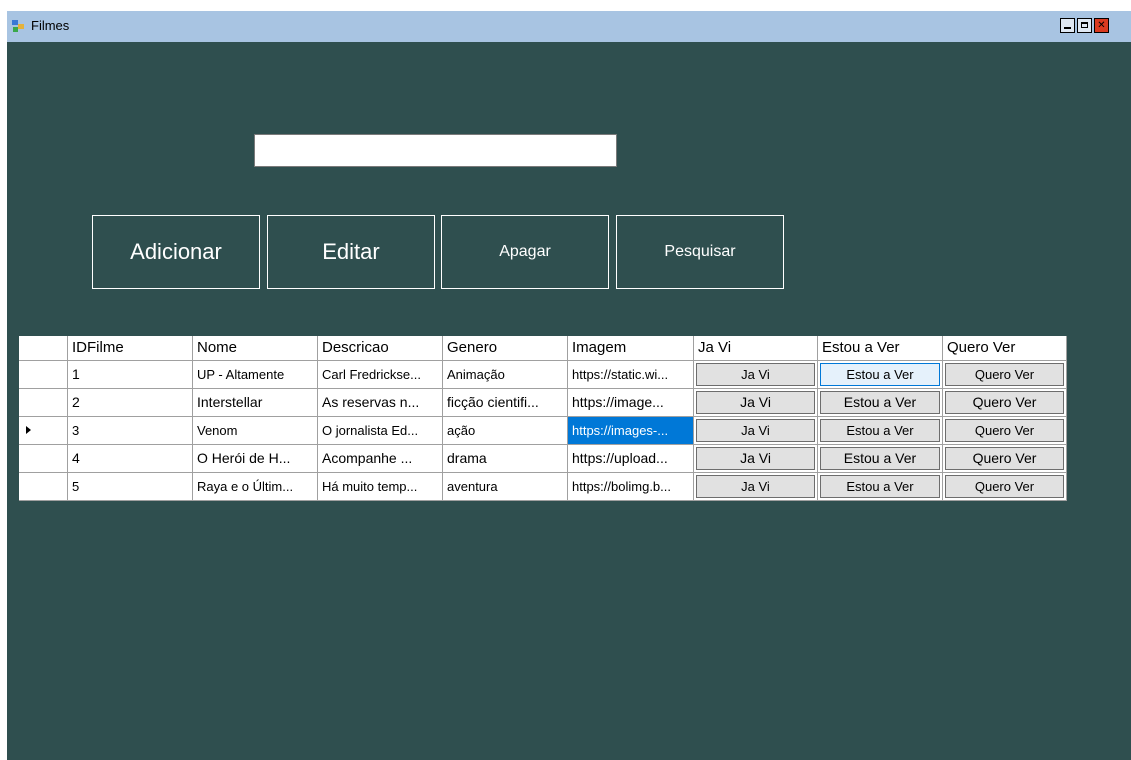 This screenshot has height=760, width=1131. I want to click on column-header-estou-a-ver: Estou a Ver, so click(880, 348).